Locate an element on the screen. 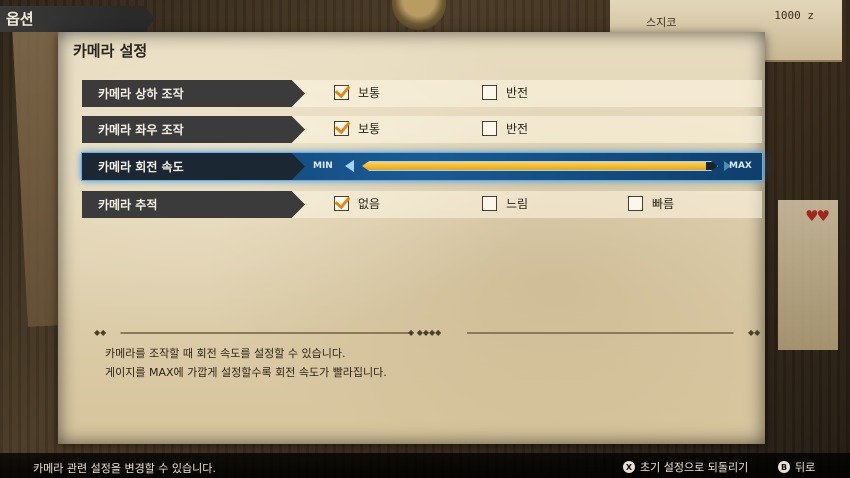  speed-slider is located at coordinates (540, 166).